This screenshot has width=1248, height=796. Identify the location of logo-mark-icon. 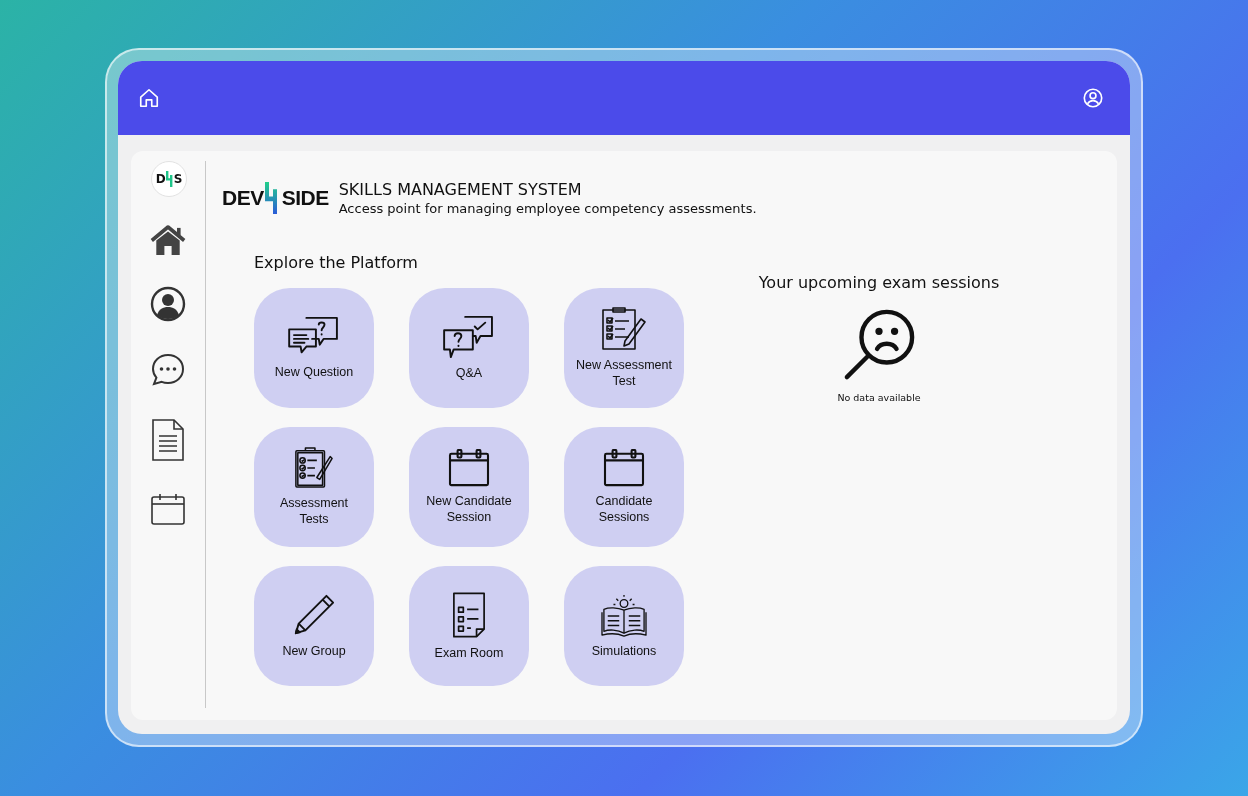
(169, 179).